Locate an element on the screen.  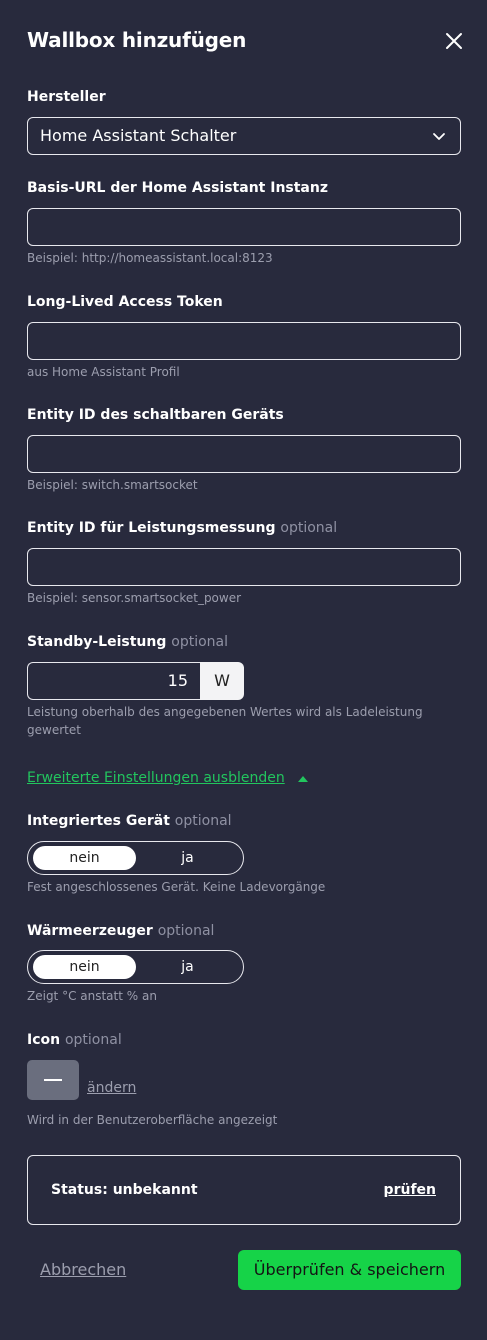
token-help: aus Home Assistant Profil is located at coordinates (103, 372).